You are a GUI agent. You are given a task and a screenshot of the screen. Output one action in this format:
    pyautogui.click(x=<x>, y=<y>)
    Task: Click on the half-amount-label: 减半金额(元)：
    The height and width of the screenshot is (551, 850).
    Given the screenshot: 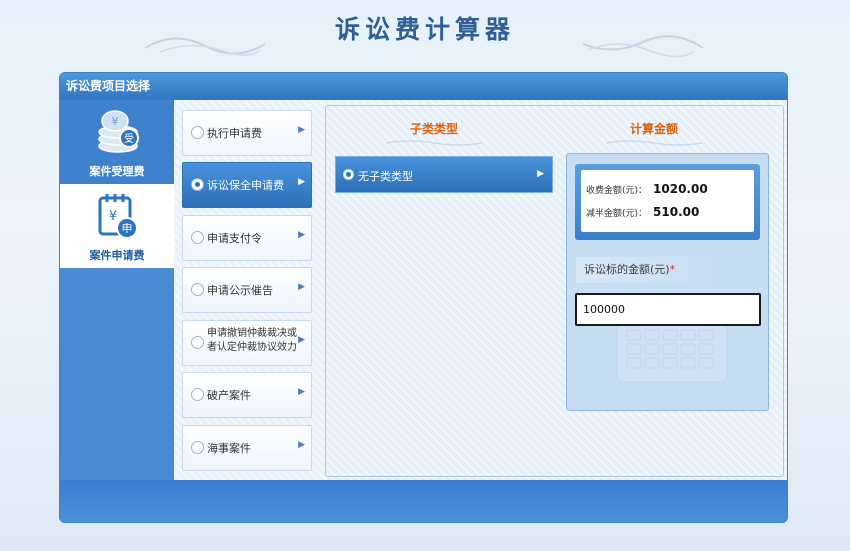 What is the action you would take?
    pyautogui.click(x=617, y=214)
    